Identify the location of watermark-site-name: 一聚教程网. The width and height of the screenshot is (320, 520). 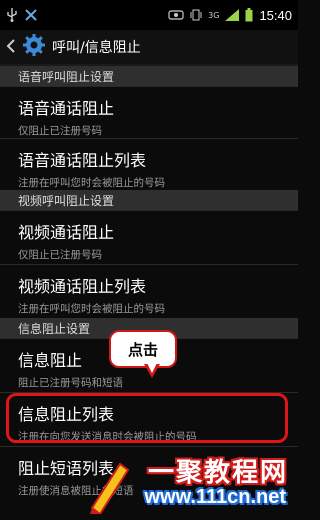
(217, 473).